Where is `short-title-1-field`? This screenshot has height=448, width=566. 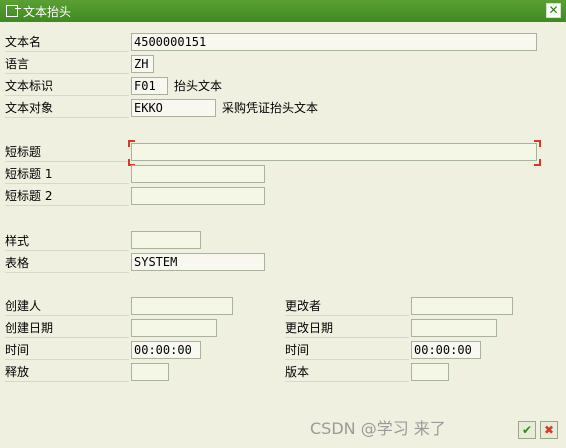 short-title-1-field is located at coordinates (198, 174).